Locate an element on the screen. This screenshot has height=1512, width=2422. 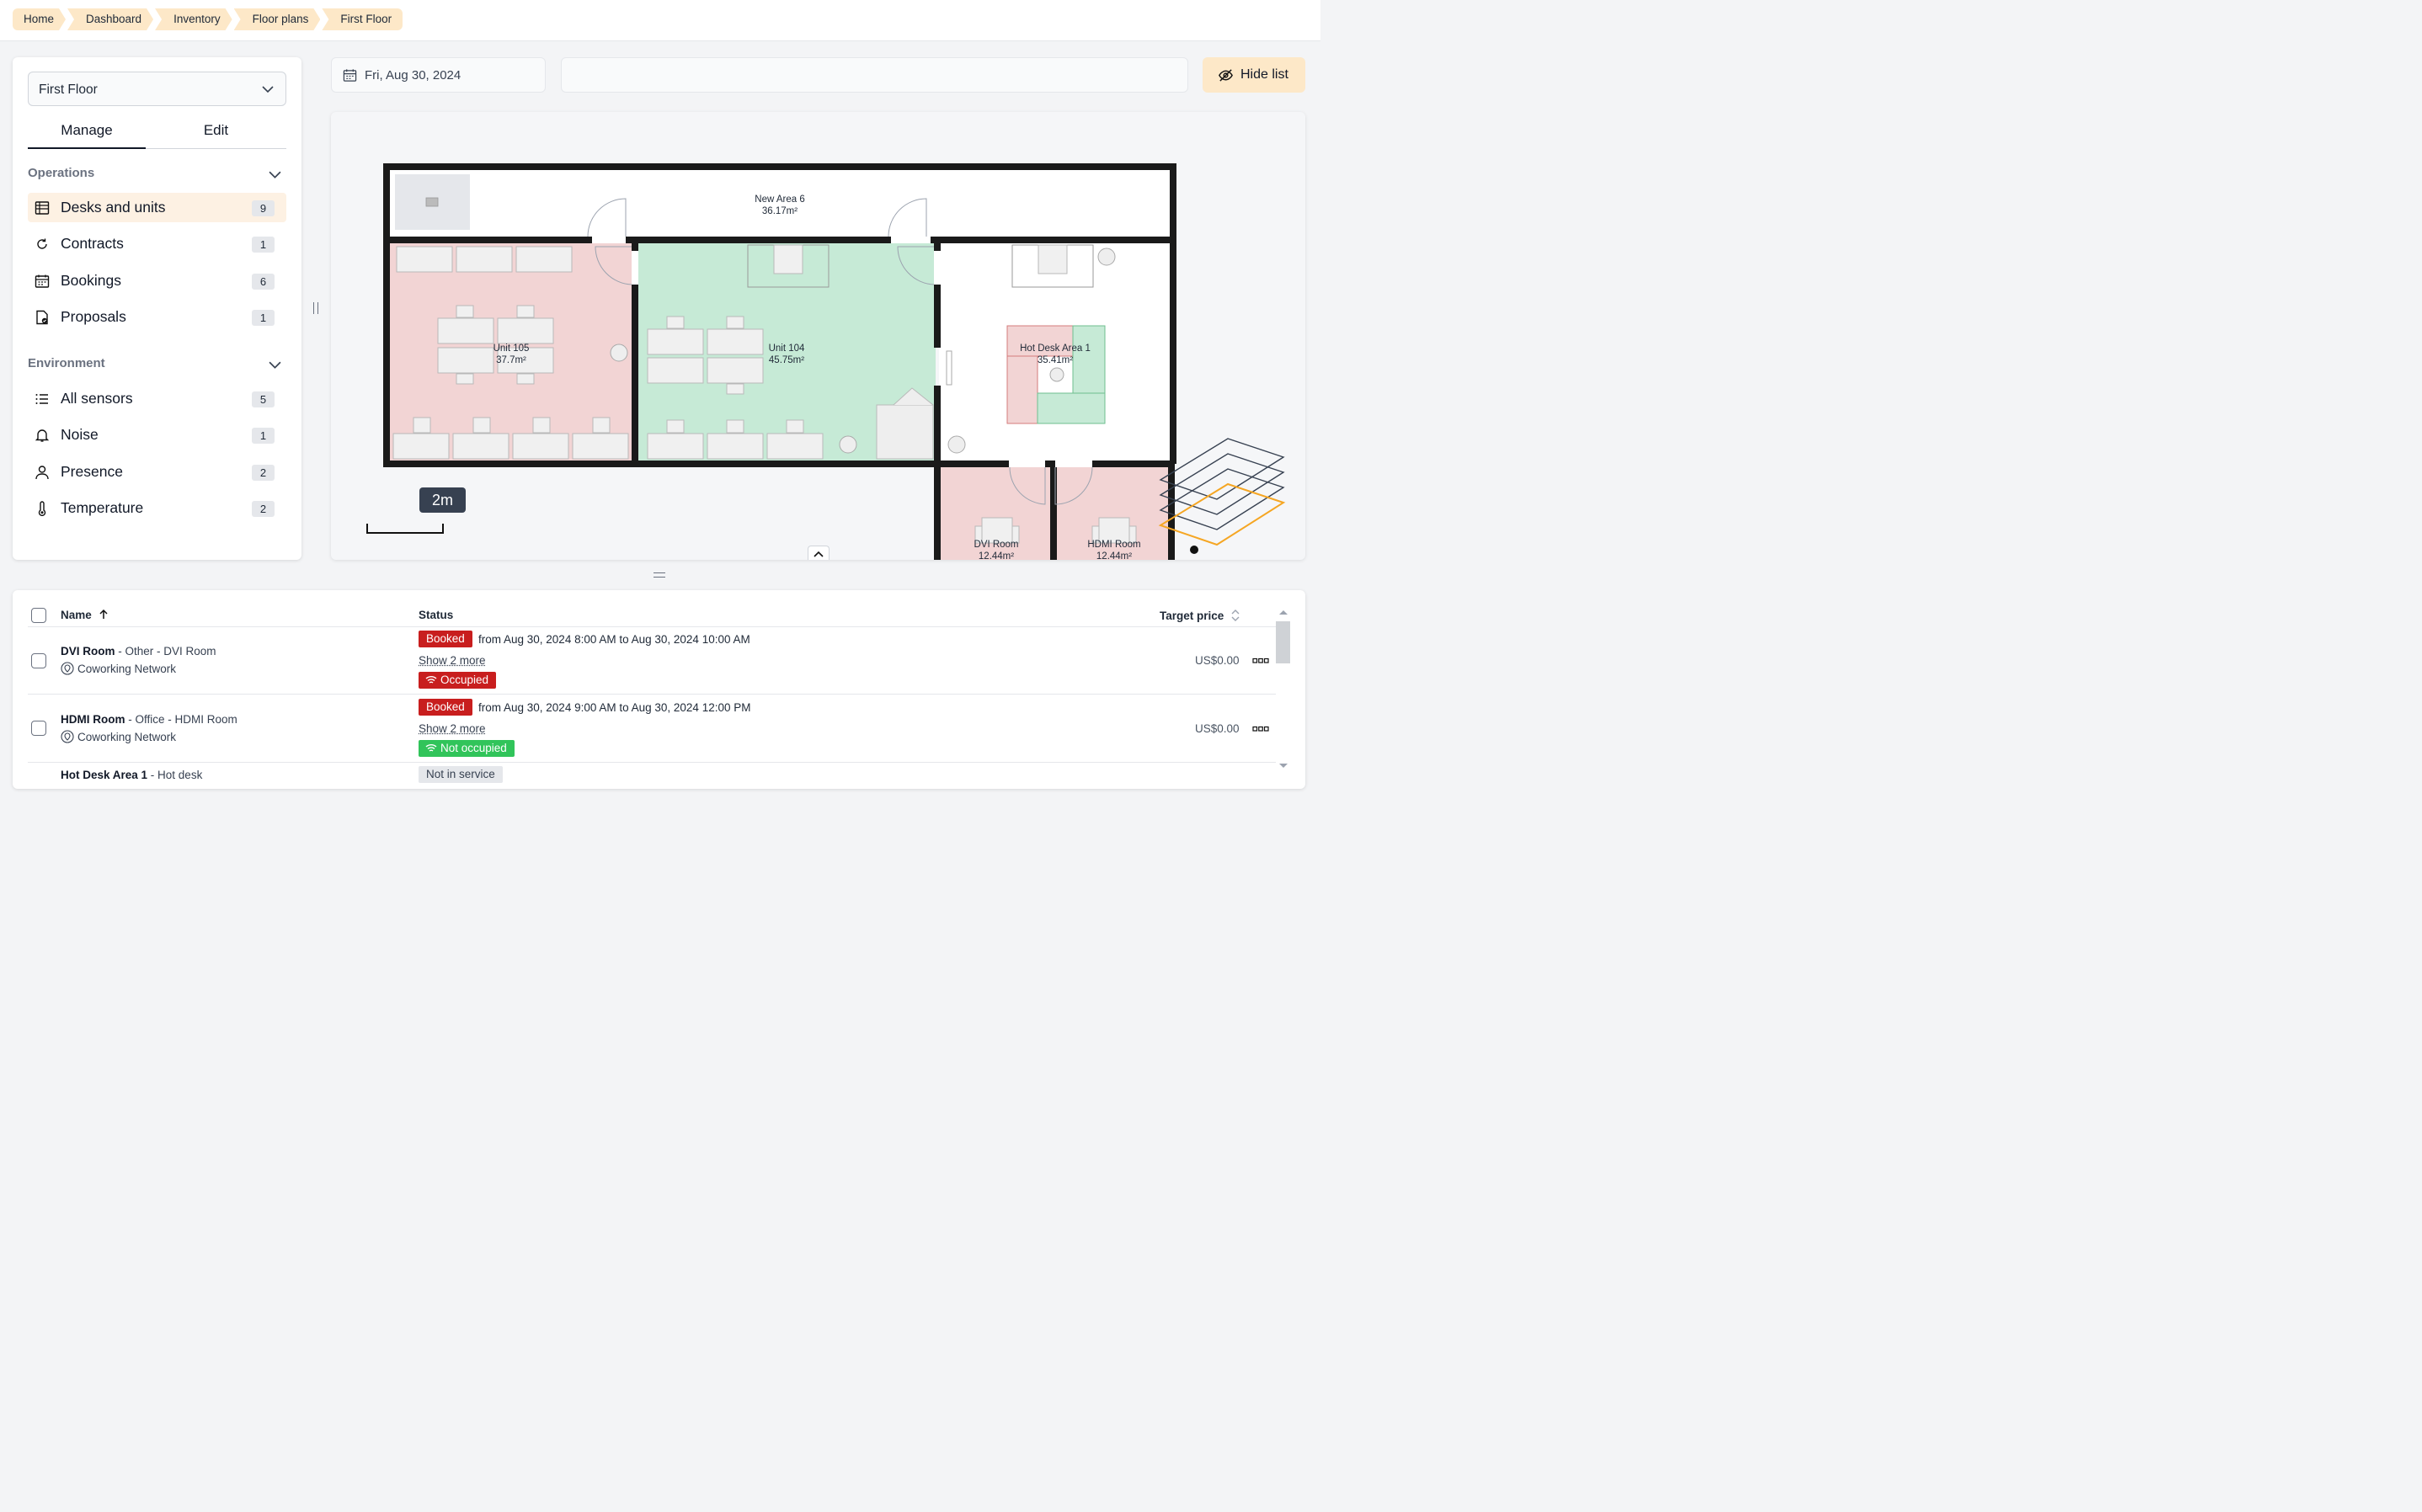
panel-resize-handle-horizontal is located at coordinates (660, 575).